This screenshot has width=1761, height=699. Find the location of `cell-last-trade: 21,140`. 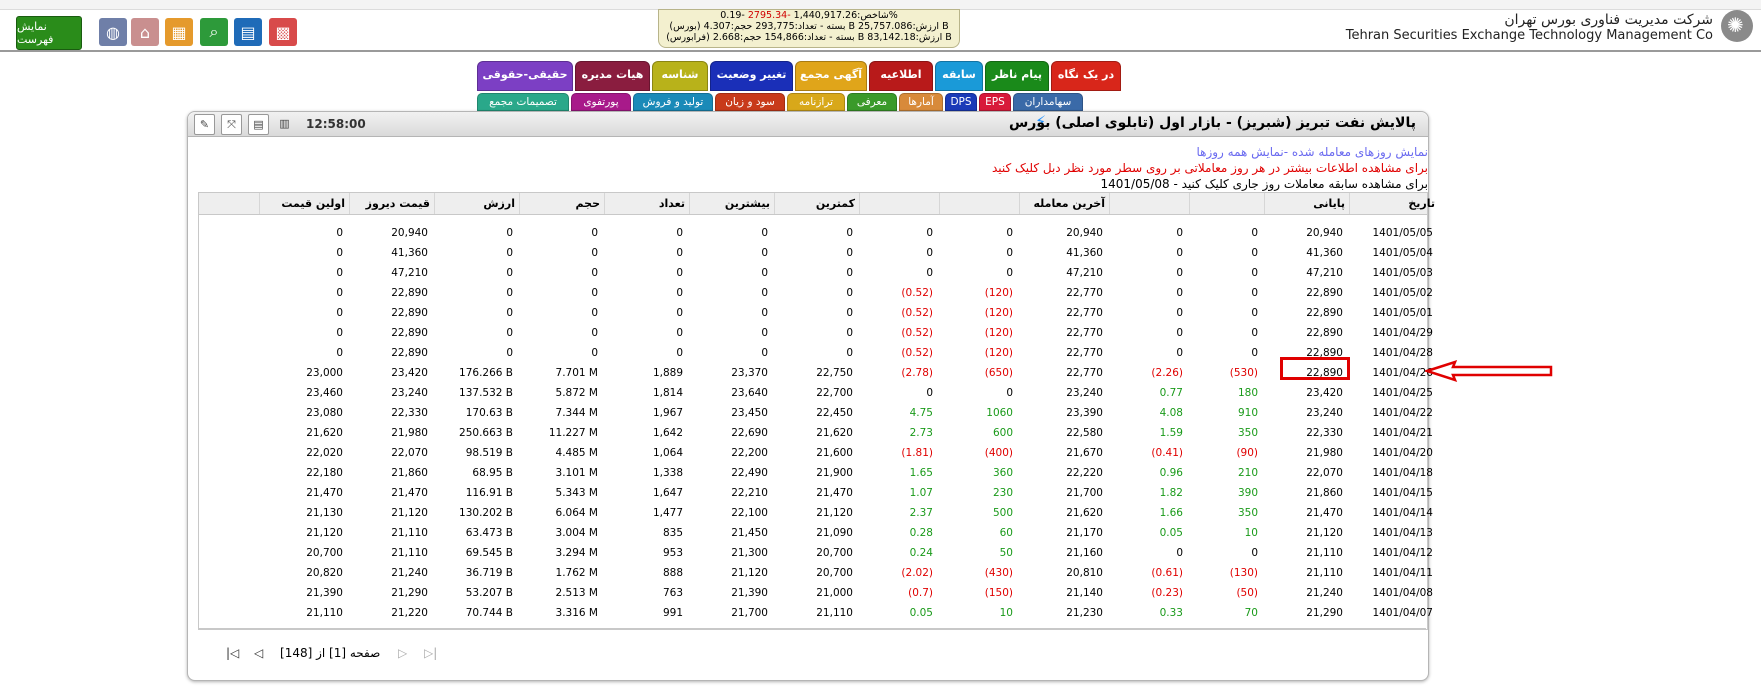

cell-last-trade: 21,140 is located at coordinates (1084, 593).